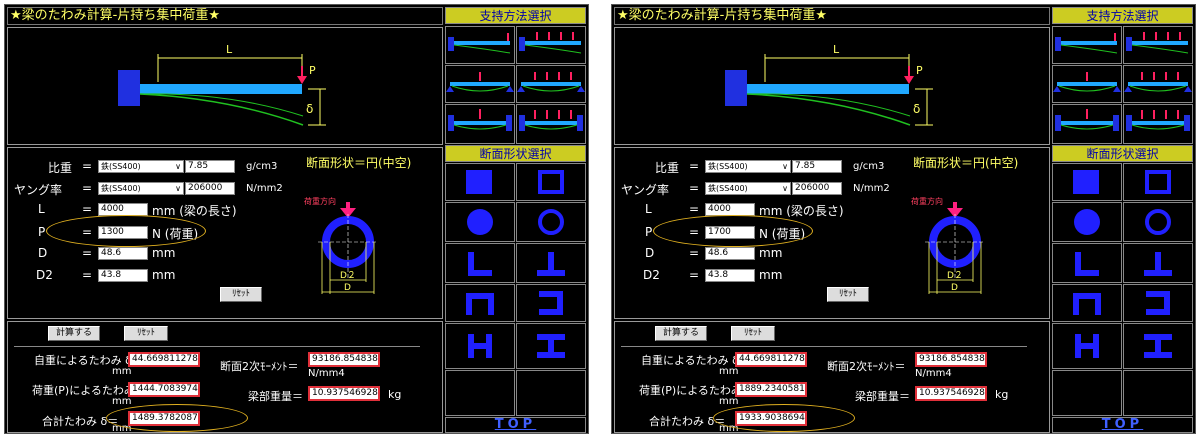 Image resolution: width=1200 pixels, height=438 pixels. I want to click on span-label: L, so click(229, 49).